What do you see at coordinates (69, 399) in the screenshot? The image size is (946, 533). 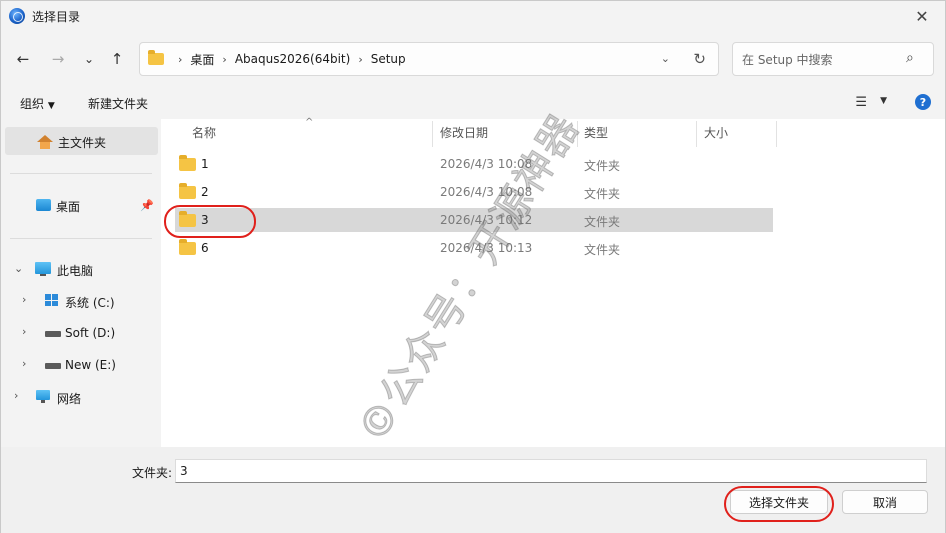 I see `sidebar-label-network: 网络` at bounding box center [69, 399].